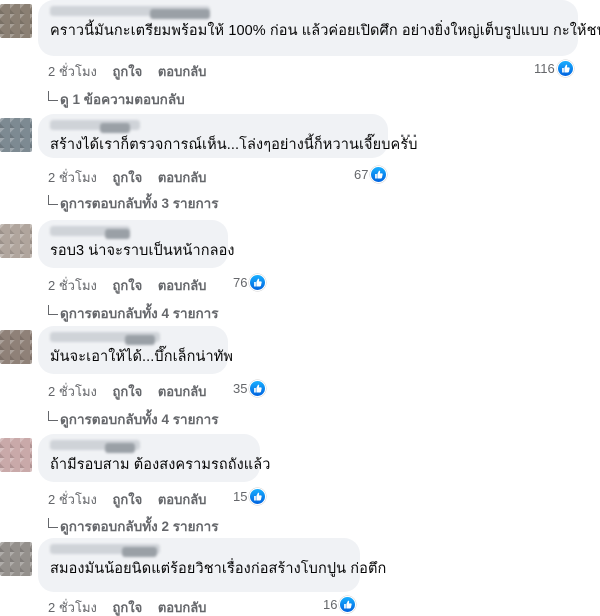 This screenshot has width=600, height=616. Describe the element at coordinates (139, 526) in the screenshot. I see `view-replies-label: ดูการตอบกลับทั้ง 2 รายการ` at that location.